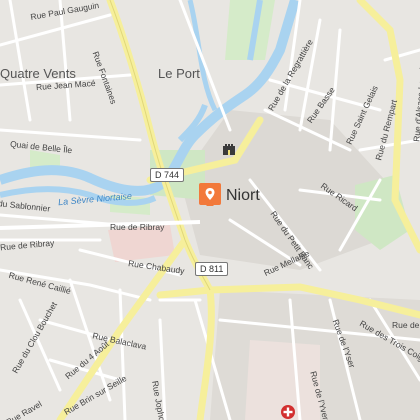 The height and width of the screenshot is (420, 420). What do you see at coordinates (210, 197) in the screenshot?
I see `map-pin-icon` at bounding box center [210, 197].